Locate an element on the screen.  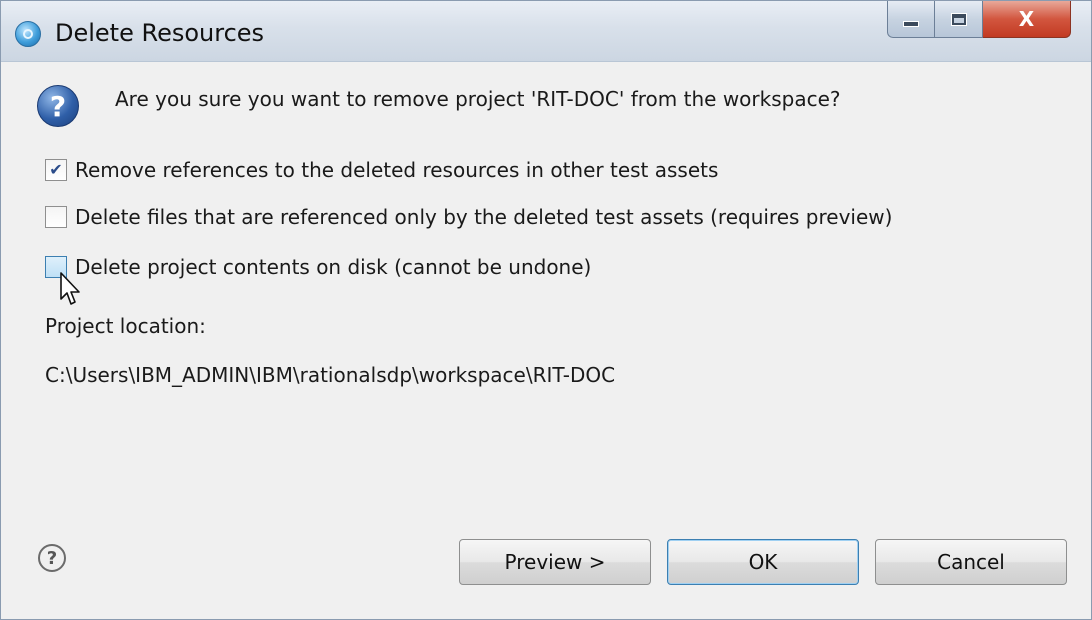
preview-button: Preview > is located at coordinates (555, 562).